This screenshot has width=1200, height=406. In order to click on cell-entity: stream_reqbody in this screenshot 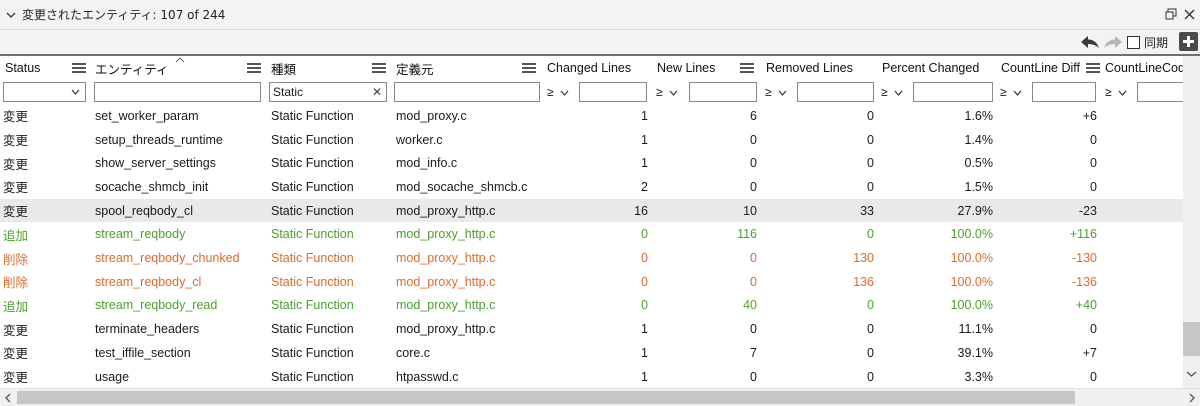, I will do `click(140, 234)`.